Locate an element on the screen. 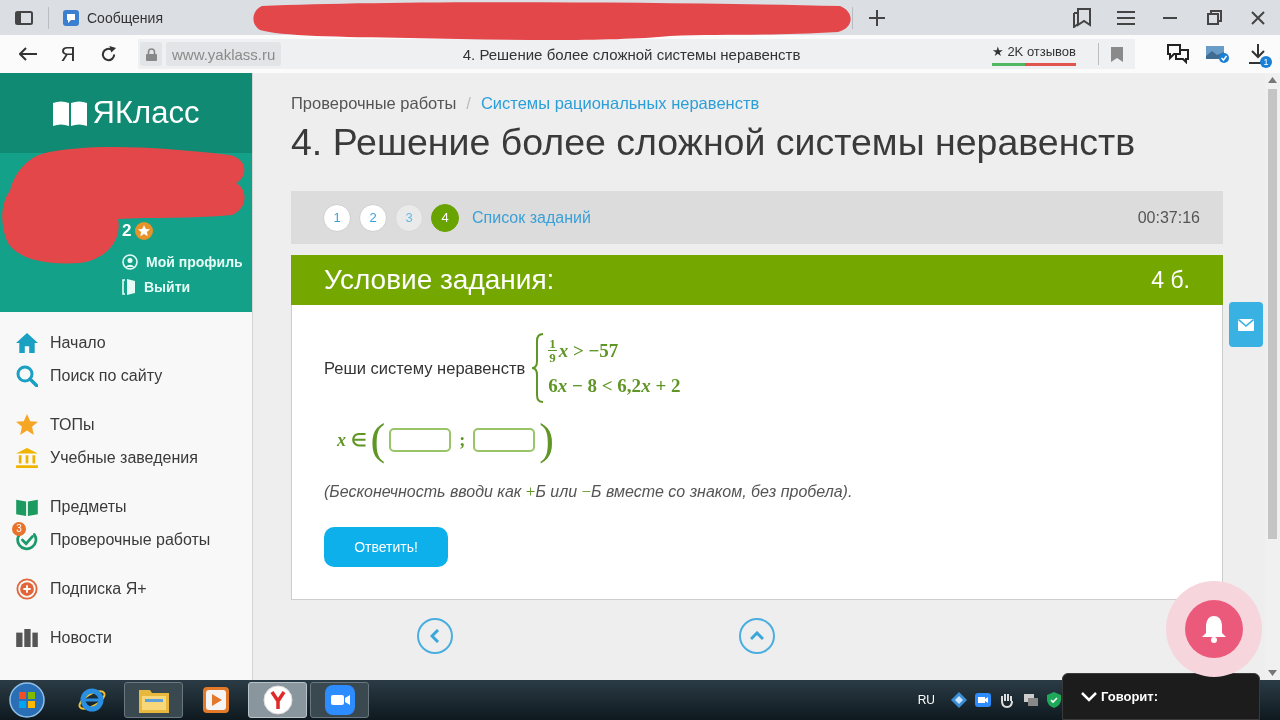 This screenshot has height=720, width=1280. user-circle-icon is located at coordinates (130, 262).